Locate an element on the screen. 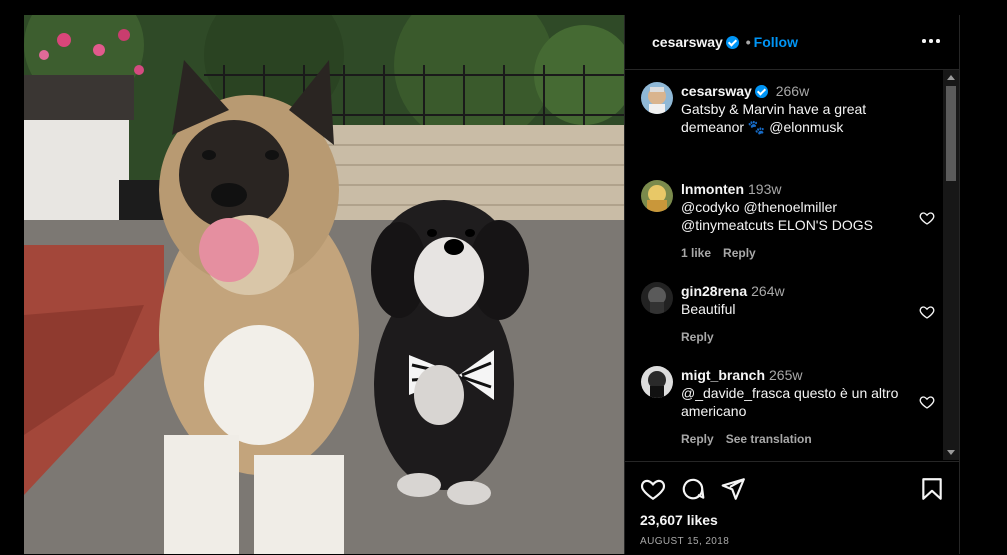 This screenshot has height=555, width=1007. comment-meta: Reply See translation is located at coordinates (752, 439).